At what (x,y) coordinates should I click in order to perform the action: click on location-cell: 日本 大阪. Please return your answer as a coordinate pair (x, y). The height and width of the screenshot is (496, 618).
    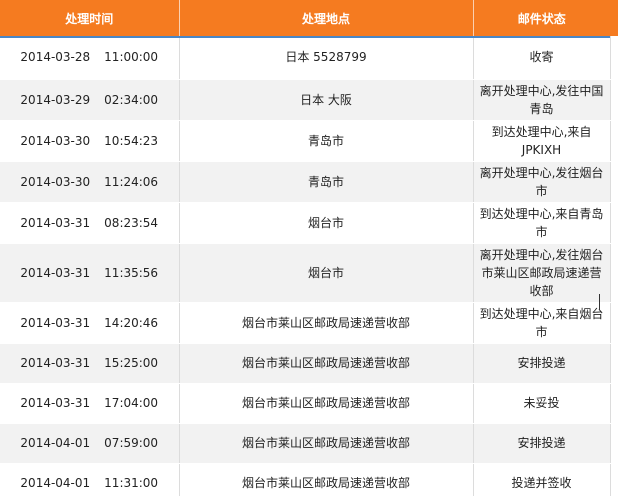
    Looking at the image, I should click on (326, 100).